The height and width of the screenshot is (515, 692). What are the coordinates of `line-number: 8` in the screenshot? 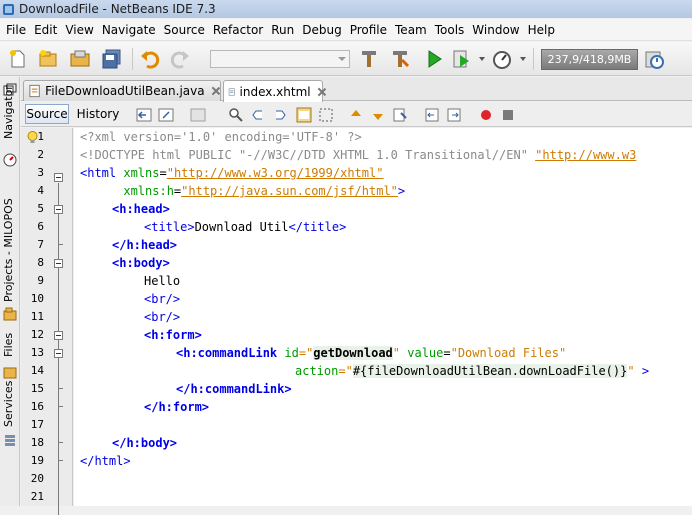 It's located at (40, 262).